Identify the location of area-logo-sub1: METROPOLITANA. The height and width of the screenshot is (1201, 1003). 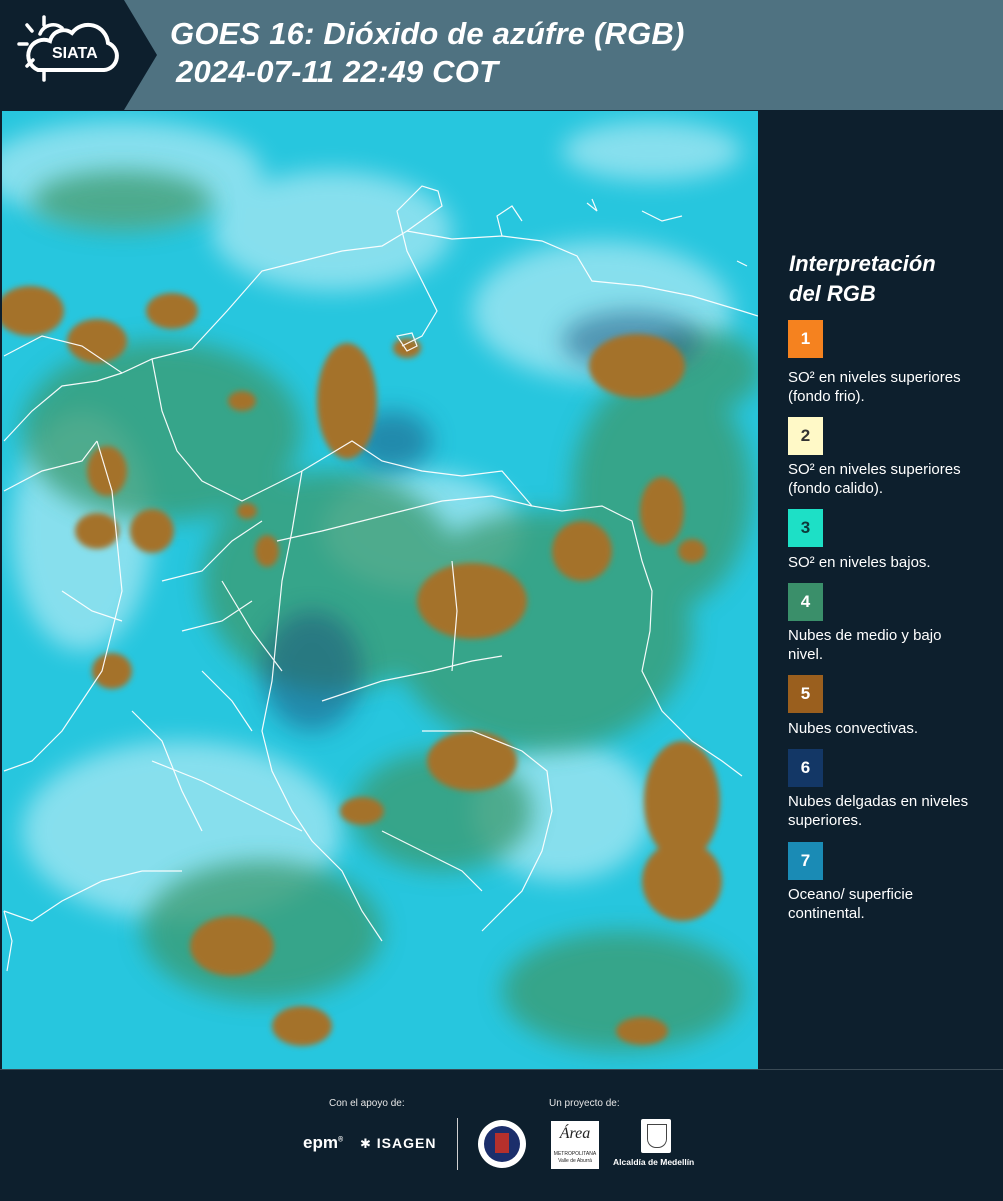
(575, 1154).